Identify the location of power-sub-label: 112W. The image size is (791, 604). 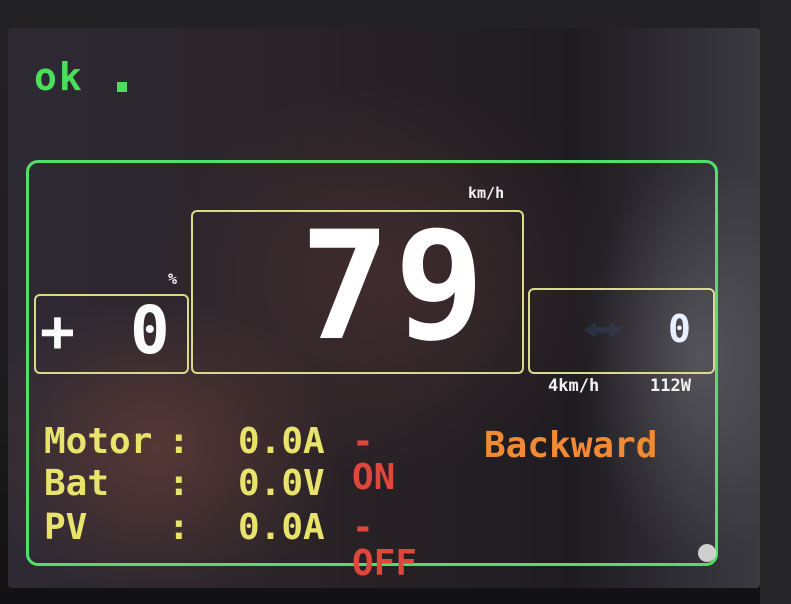
(670, 386).